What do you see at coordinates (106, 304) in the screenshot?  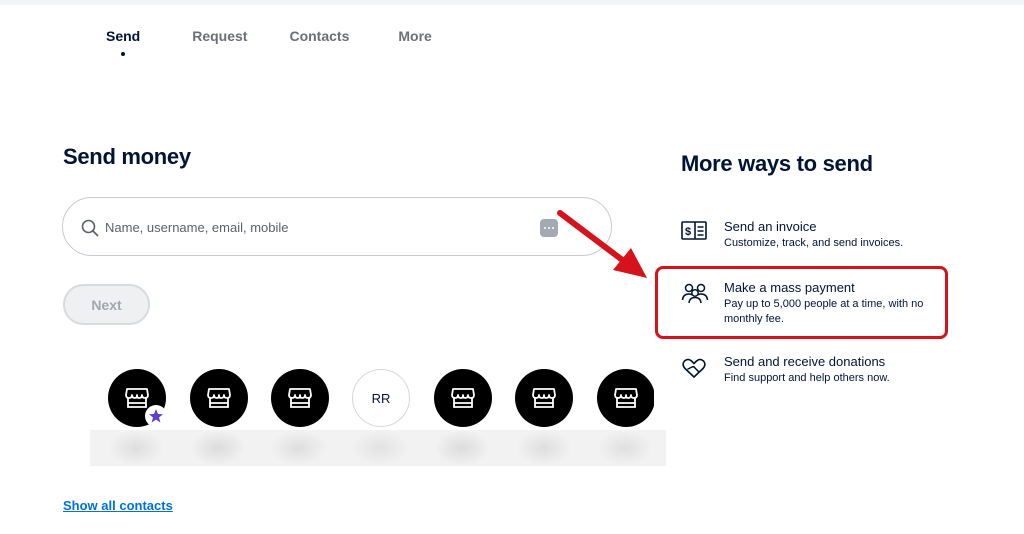 I see `next-button: Next` at bounding box center [106, 304].